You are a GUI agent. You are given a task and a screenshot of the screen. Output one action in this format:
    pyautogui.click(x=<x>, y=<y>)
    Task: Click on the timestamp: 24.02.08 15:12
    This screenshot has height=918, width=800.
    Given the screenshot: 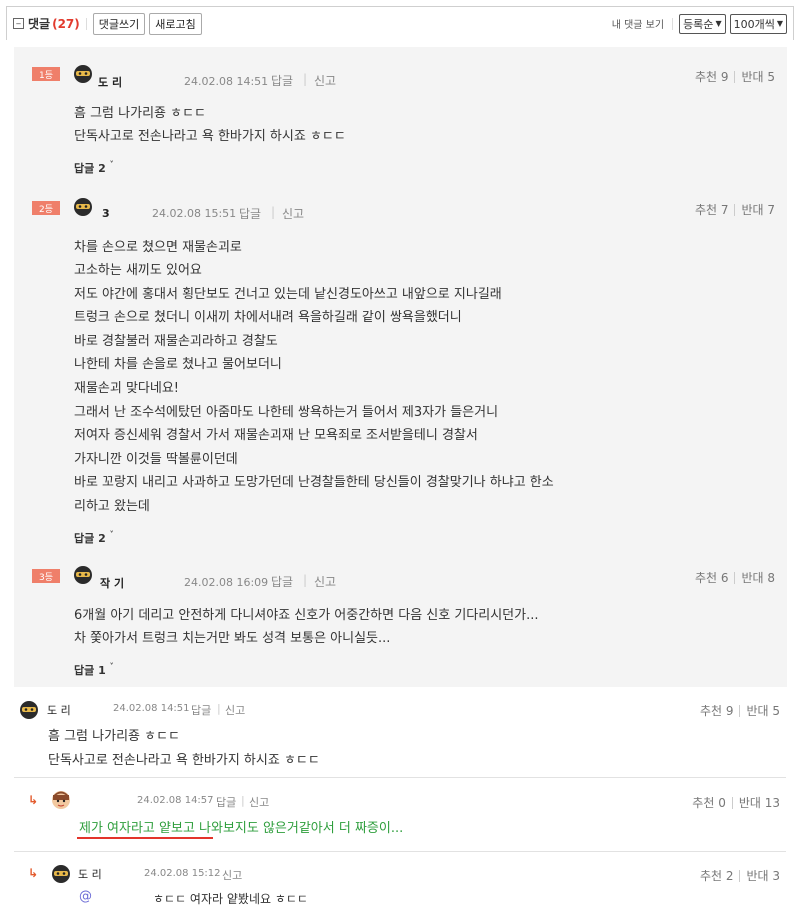 What is the action you would take?
    pyautogui.click(x=182, y=873)
    